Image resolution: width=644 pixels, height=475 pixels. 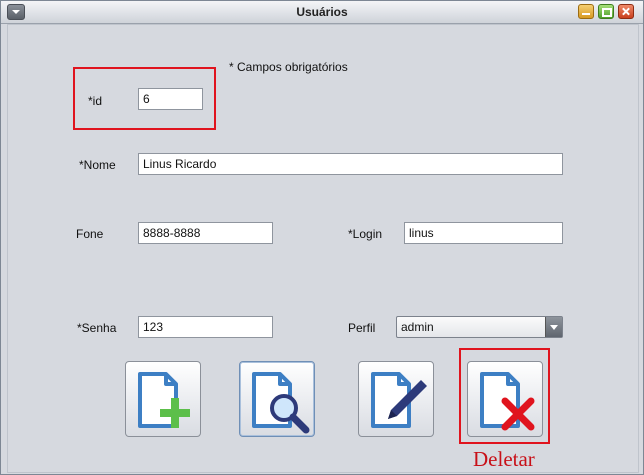 I want to click on chevron-down-icon, so click(x=553, y=327).